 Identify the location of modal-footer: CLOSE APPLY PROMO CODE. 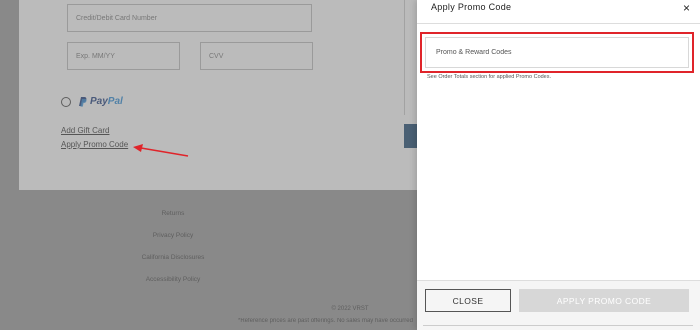
(558, 305).